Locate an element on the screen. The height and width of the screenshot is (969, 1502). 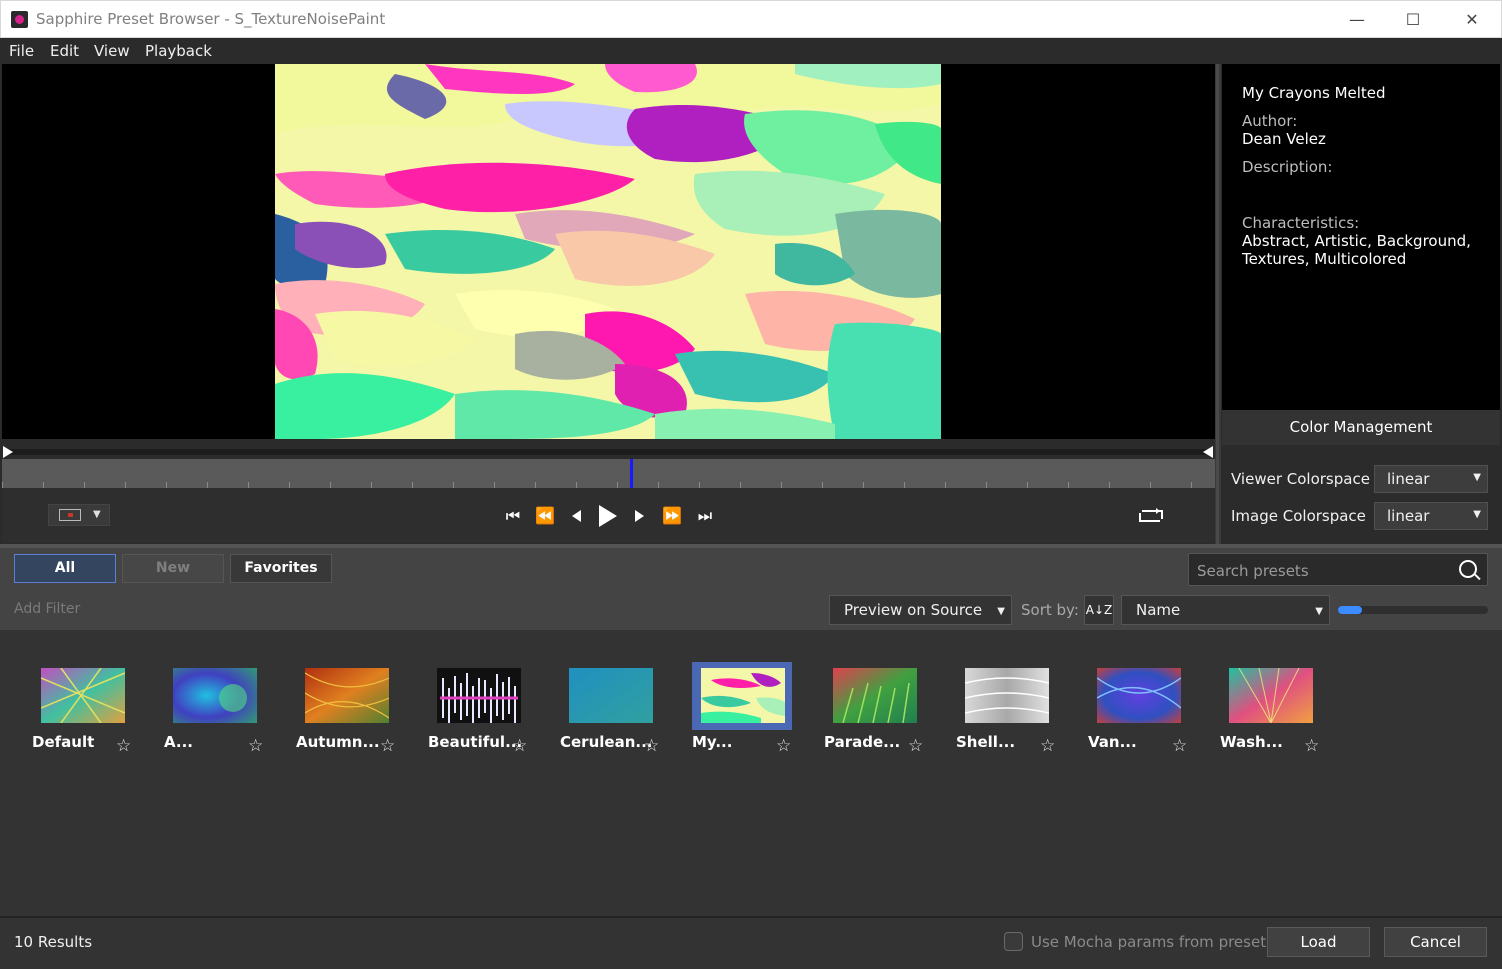
author-value: Dean Velez is located at coordinates (1284, 139).